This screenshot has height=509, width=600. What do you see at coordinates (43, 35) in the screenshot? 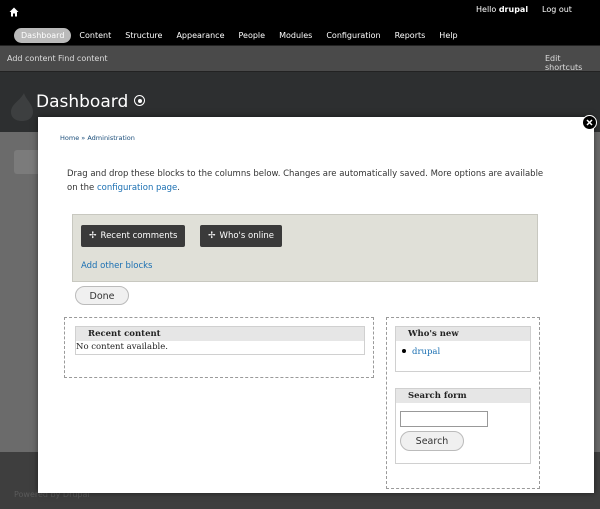
I see `menu-item-dashboard: Dashboard` at bounding box center [43, 35].